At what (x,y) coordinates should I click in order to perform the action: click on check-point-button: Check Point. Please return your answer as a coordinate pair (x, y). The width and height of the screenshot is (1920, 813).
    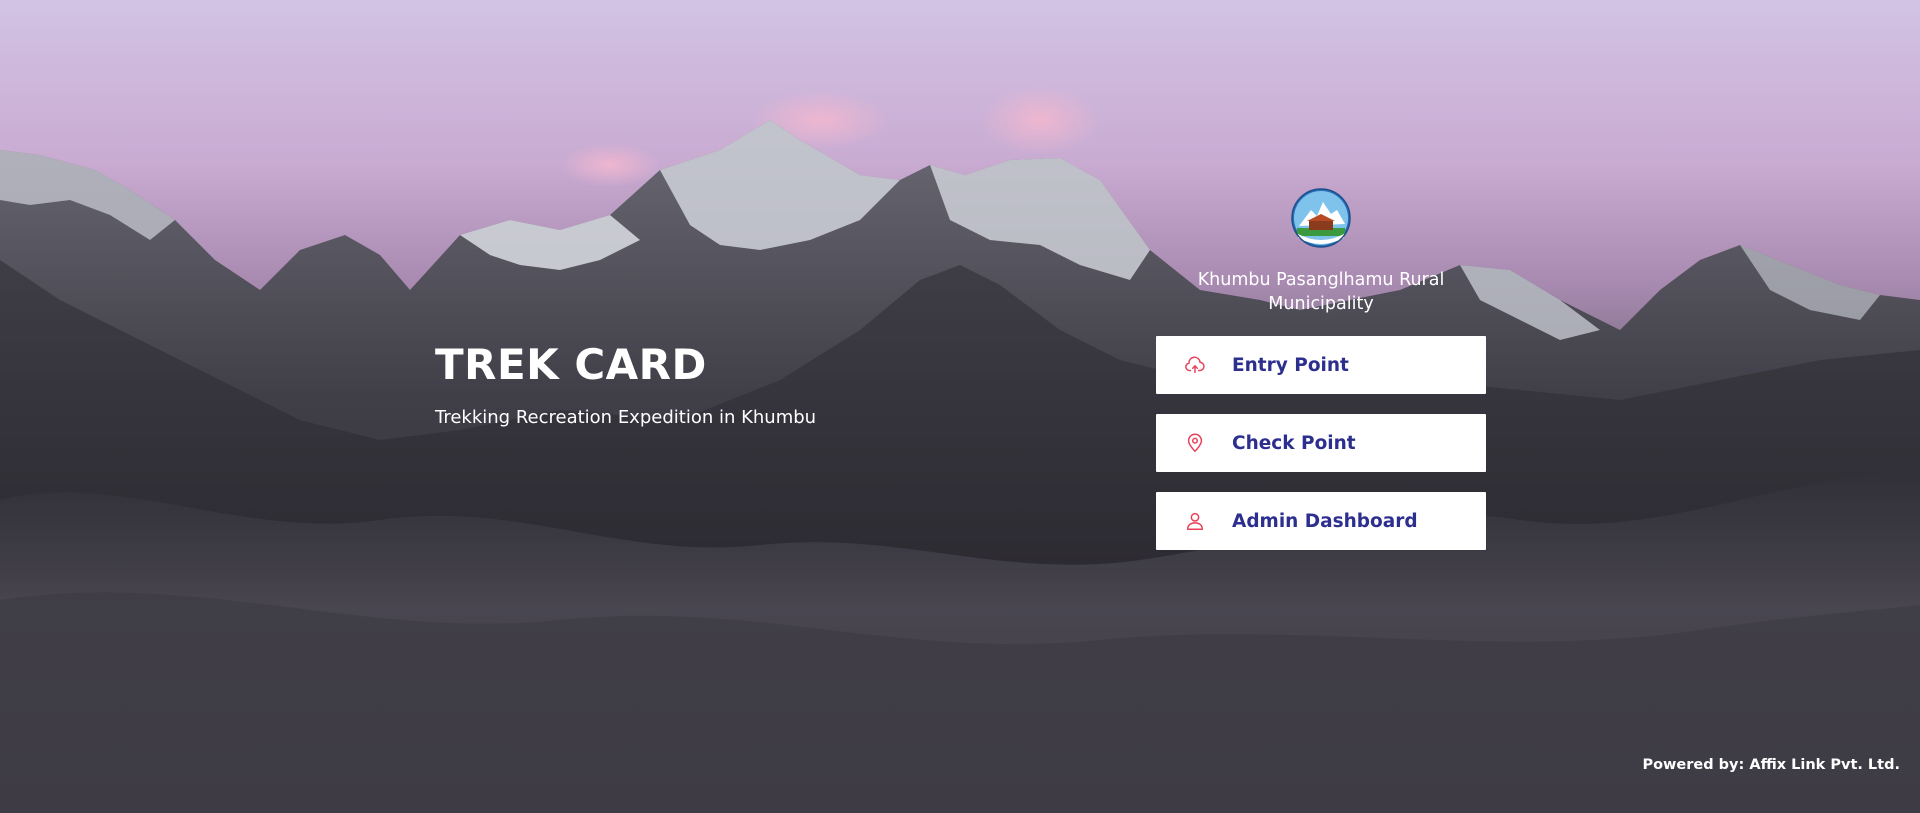
    Looking at the image, I should click on (1321, 443).